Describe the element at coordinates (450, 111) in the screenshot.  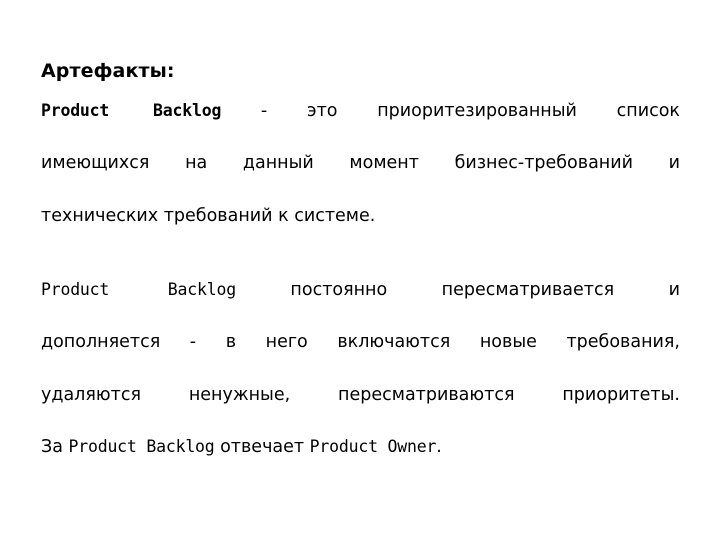
I see `text-run: - это приоритезированный список` at that location.